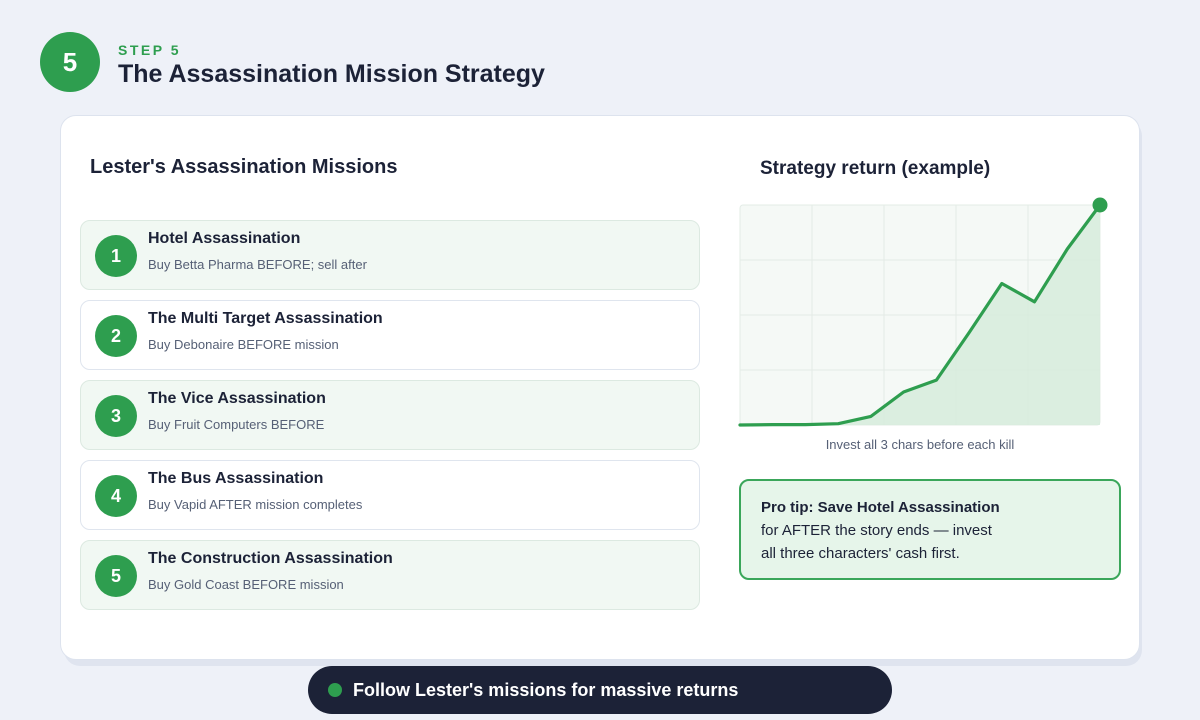  I want to click on pro-tip-heading: Pro tip: Save Hotel Assassination, so click(880, 507).